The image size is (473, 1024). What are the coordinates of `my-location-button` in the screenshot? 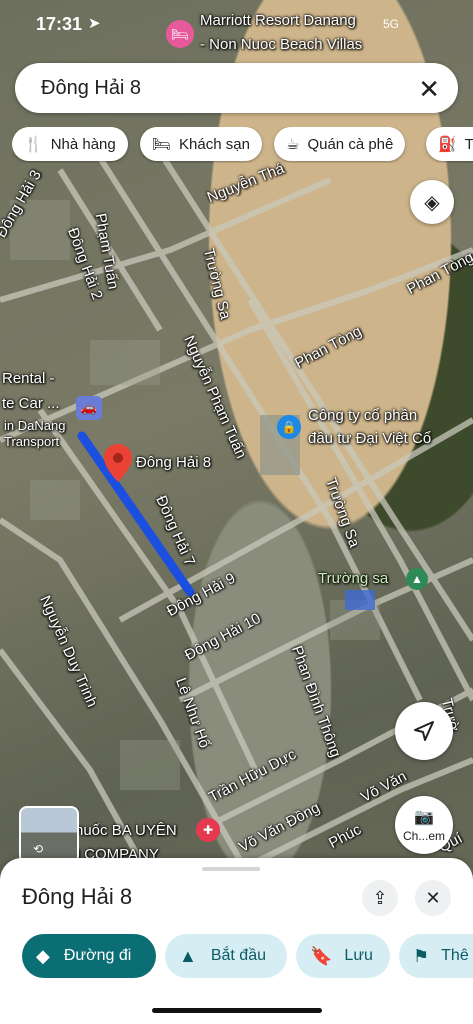 It's located at (424, 731).